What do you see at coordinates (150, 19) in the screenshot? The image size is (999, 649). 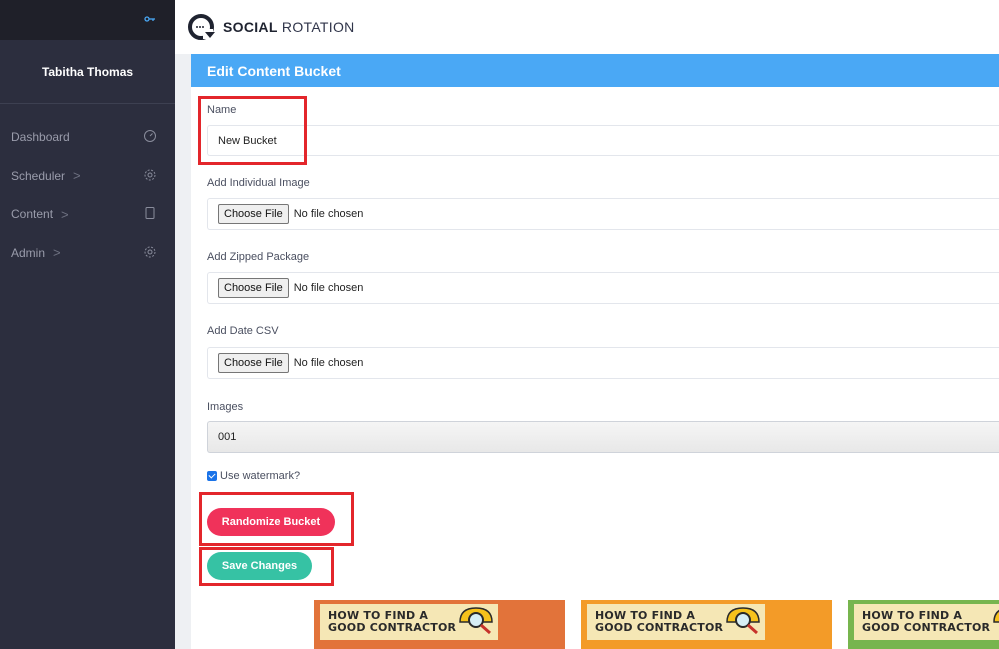 I see `key-icon` at bounding box center [150, 19].